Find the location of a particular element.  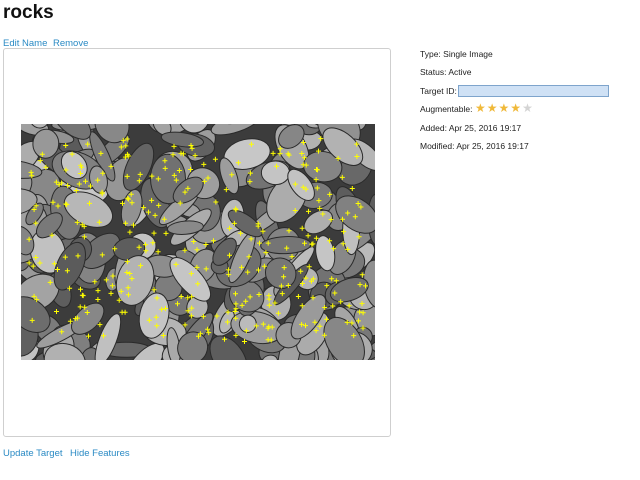

rock-shape is located at coordinates (275, 173).